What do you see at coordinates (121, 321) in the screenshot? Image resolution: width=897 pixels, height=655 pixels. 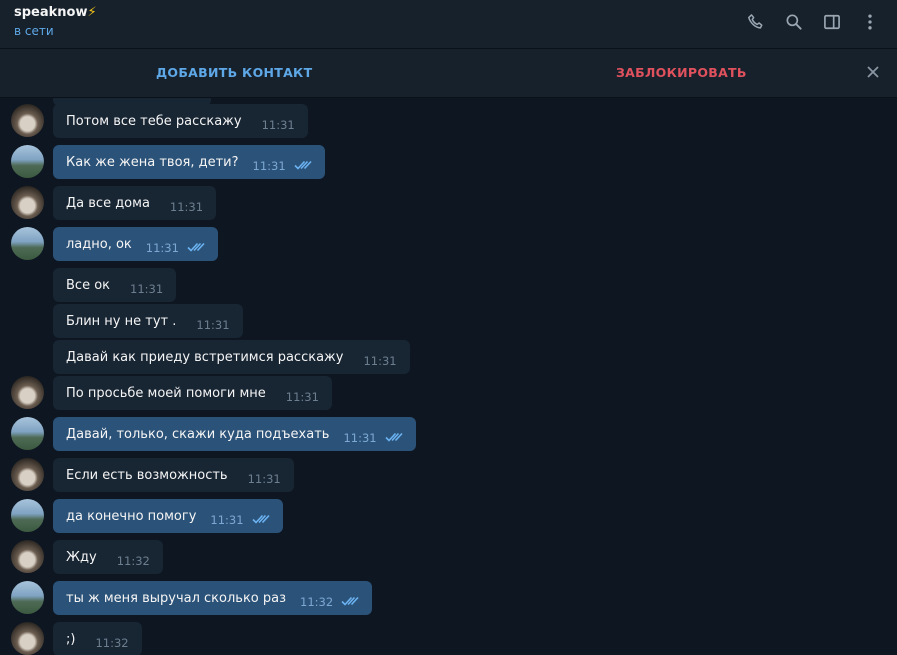 I see `message-text: Блин ну не тут .` at bounding box center [121, 321].